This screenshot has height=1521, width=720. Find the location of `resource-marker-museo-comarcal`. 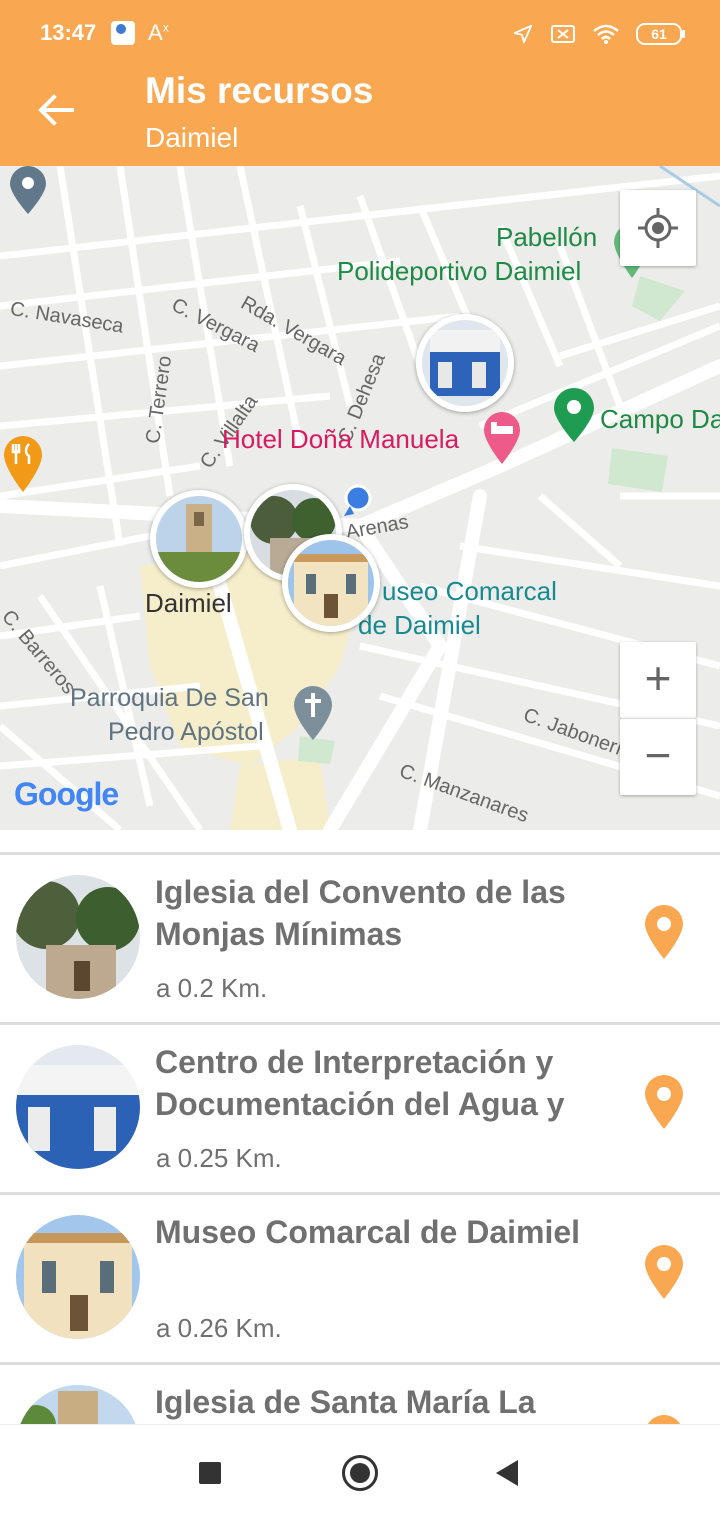

resource-marker-museo-comarcal is located at coordinates (331, 583).